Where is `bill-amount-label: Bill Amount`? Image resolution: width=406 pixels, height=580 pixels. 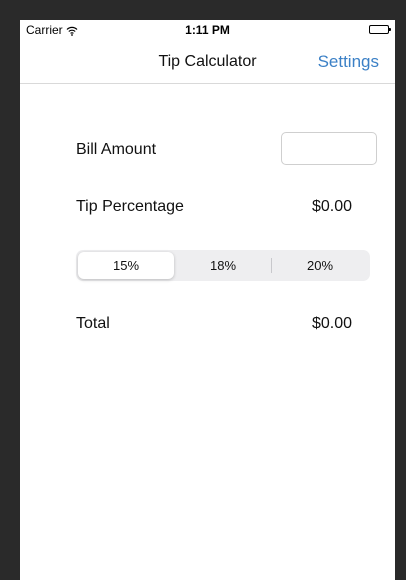 bill-amount-label: Bill Amount is located at coordinates (116, 149).